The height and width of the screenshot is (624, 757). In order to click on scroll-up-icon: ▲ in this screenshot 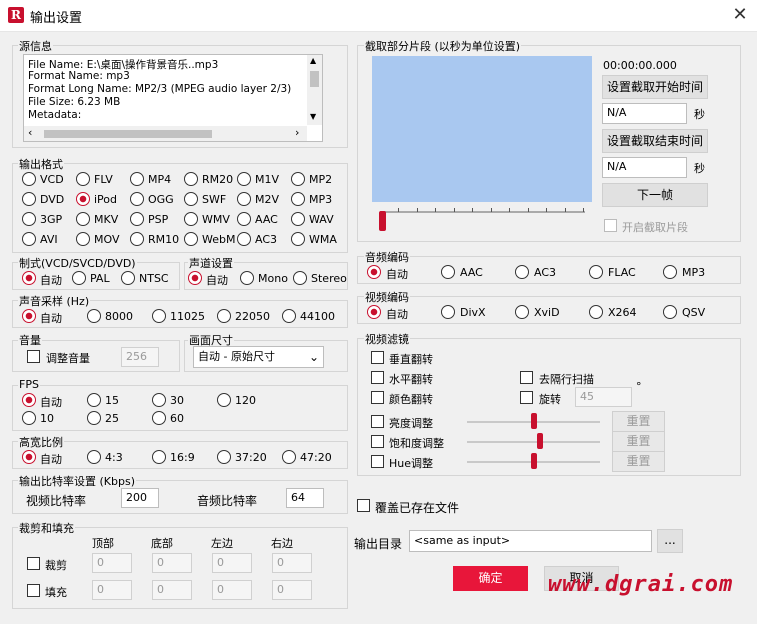, I will do `click(313, 60)`.